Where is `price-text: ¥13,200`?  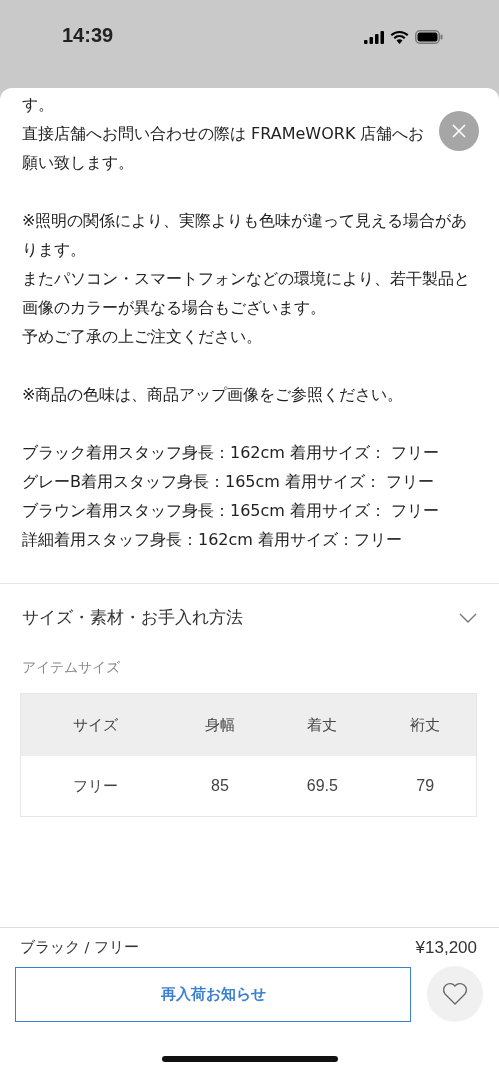
price-text: ¥13,200 is located at coordinates (446, 948).